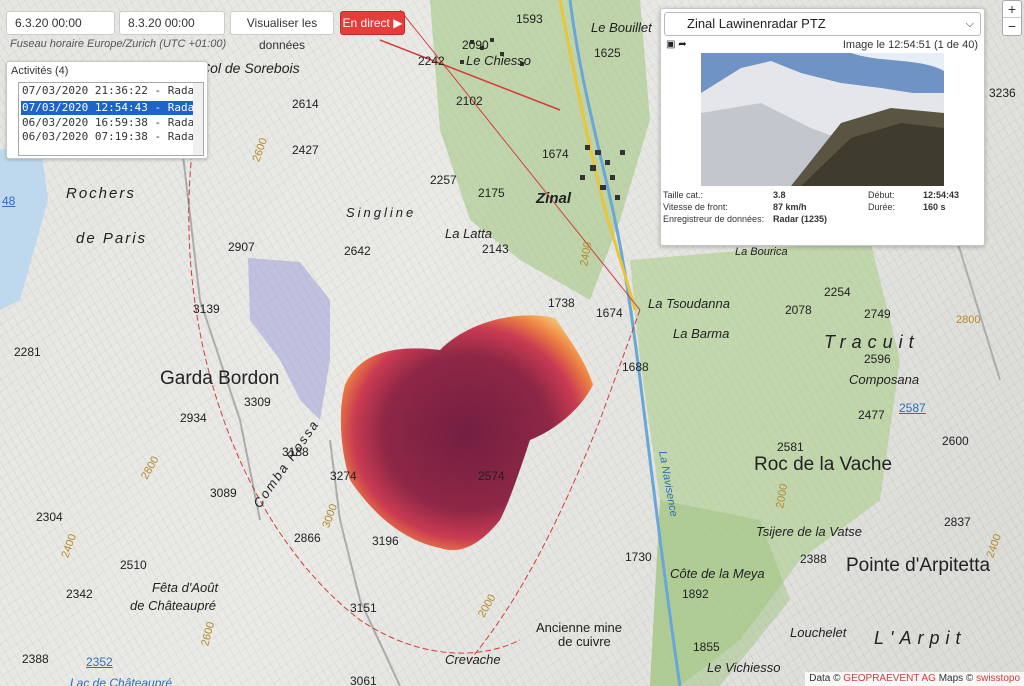  What do you see at coordinates (871, 415) in the screenshot?
I see `spot-height: 2477` at bounding box center [871, 415].